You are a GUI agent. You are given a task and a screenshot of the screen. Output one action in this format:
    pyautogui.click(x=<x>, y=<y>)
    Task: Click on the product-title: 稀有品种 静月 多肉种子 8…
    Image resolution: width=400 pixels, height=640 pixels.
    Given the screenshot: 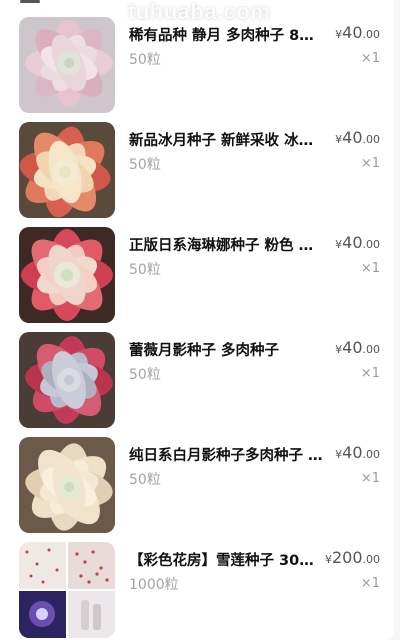 What is the action you would take?
    pyautogui.click(x=227, y=34)
    